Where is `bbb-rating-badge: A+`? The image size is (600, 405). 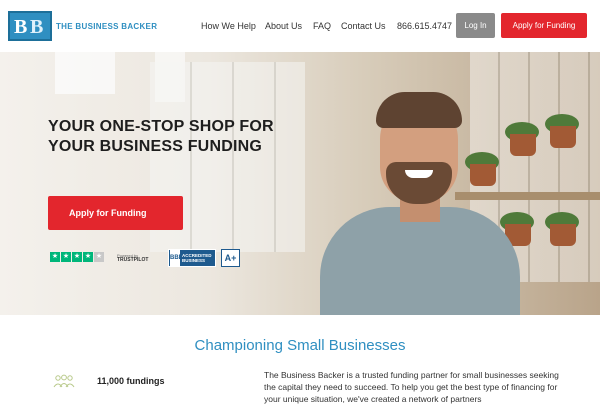
bbb-rating-badge: A+ is located at coordinates (230, 258).